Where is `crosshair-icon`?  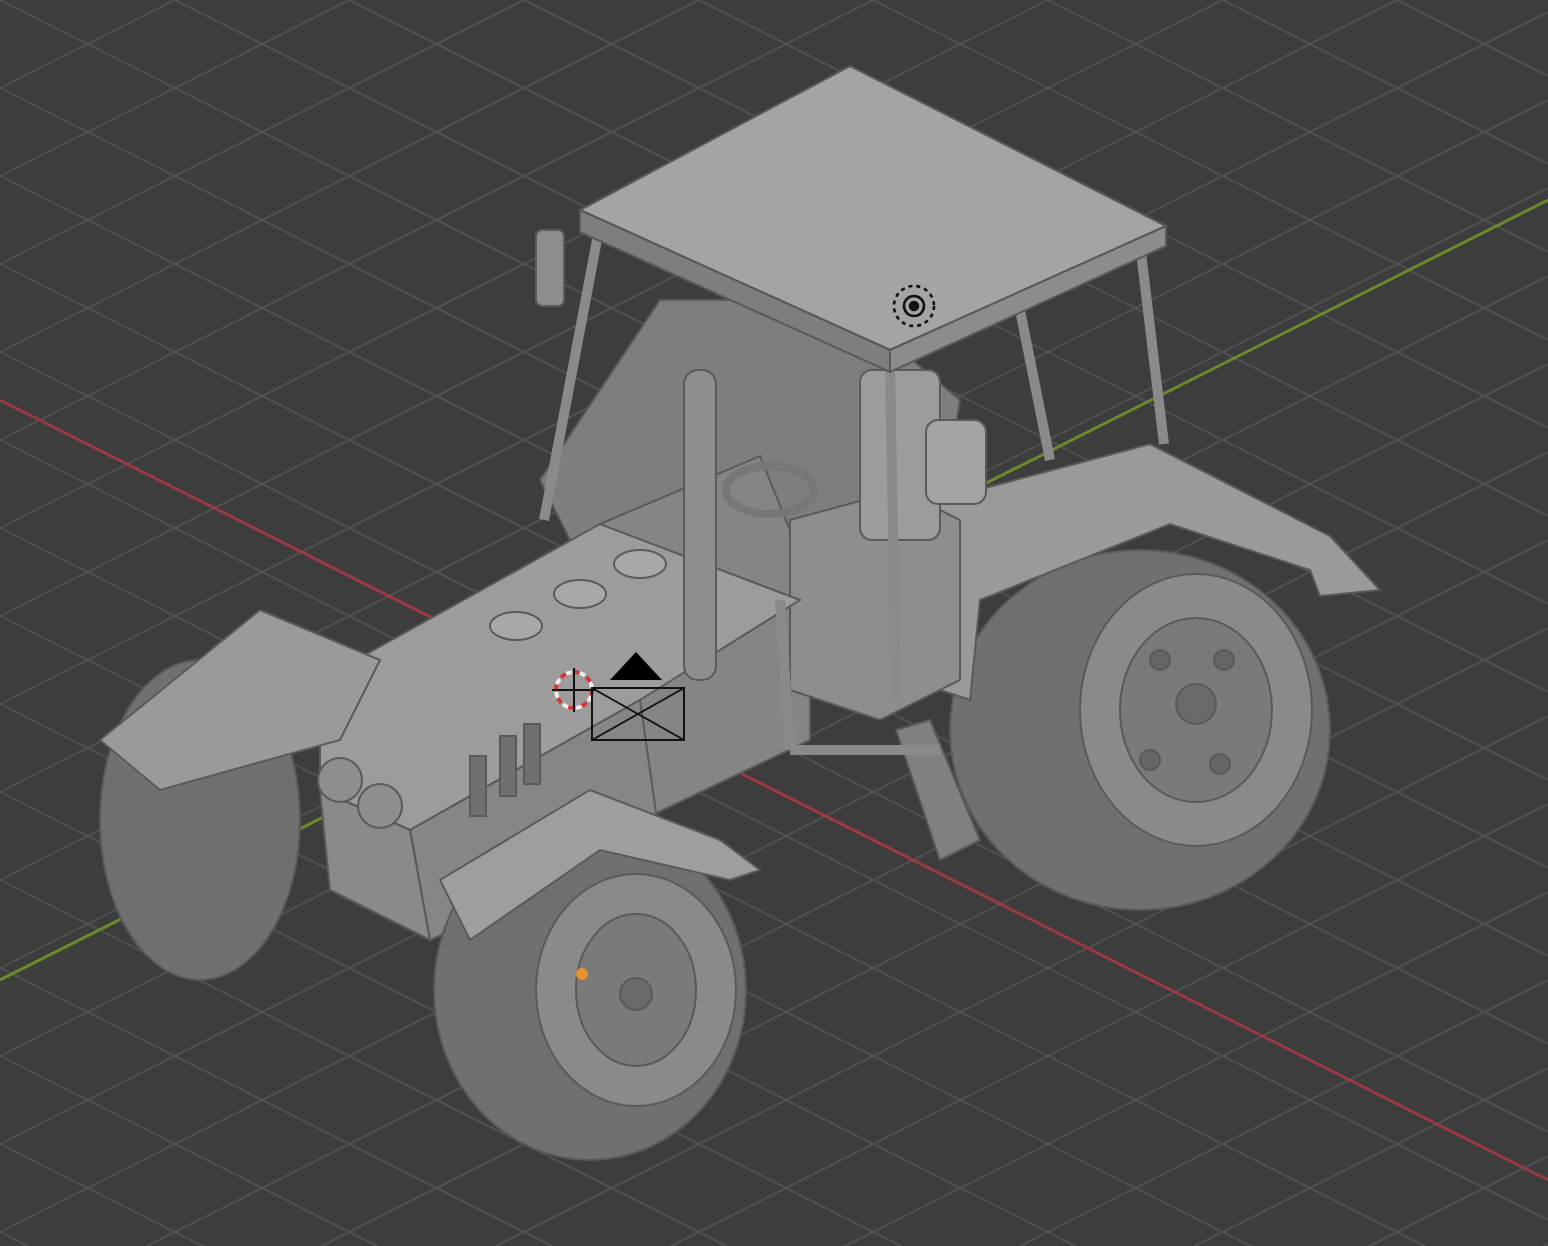 crosshair-icon is located at coordinates (574, 690).